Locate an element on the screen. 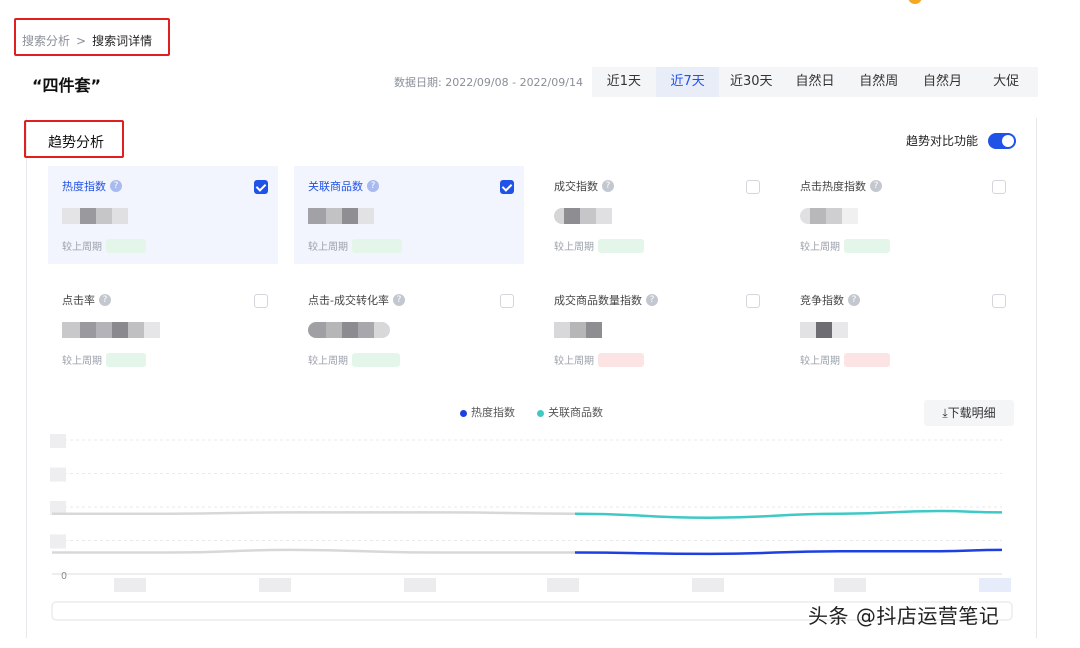 The image size is (1080, 648). metric-name: 关联商品数 is located at coordinates (335, 186).